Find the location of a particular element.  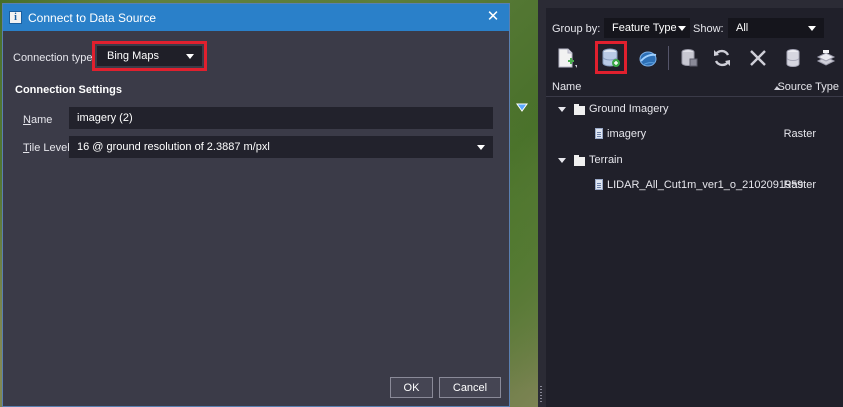

refresh-button is located at coordinates (722, 58).